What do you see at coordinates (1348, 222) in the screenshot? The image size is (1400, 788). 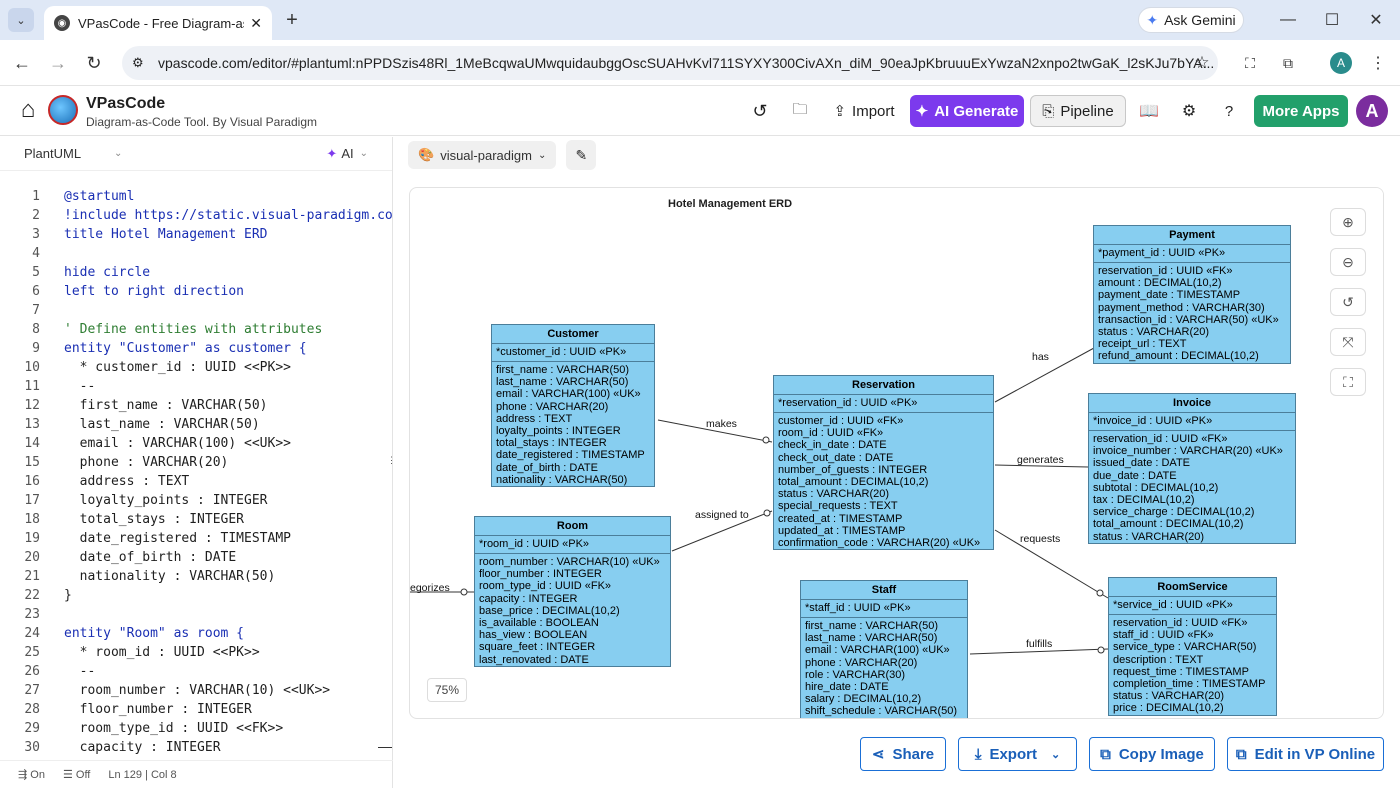 I see `zoom-in-icon: ⊕` at bounding box center [1348, 222].